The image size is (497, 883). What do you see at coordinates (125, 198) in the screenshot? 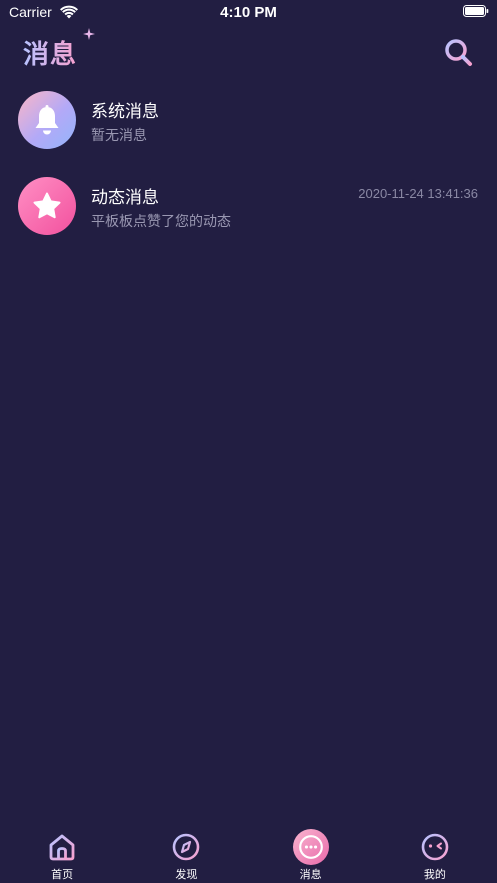
I see `message-title: 动态消息` at bounding box center [125, 198].